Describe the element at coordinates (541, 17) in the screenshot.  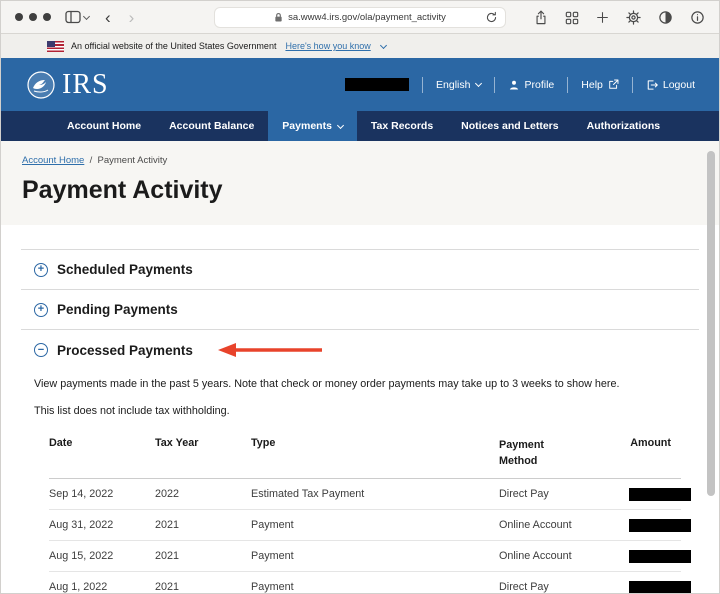
I see `share-icon` at that location.